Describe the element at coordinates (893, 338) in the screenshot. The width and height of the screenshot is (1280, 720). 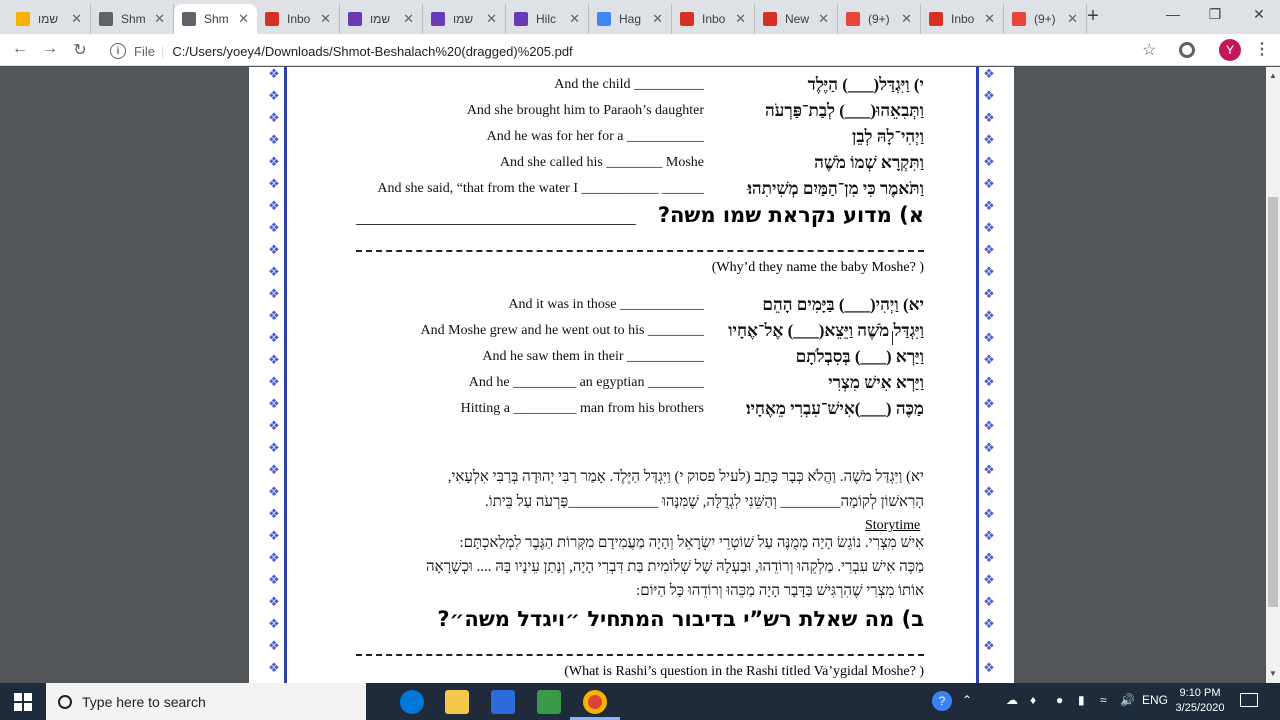
I see `text-cursor-icon` at that location.